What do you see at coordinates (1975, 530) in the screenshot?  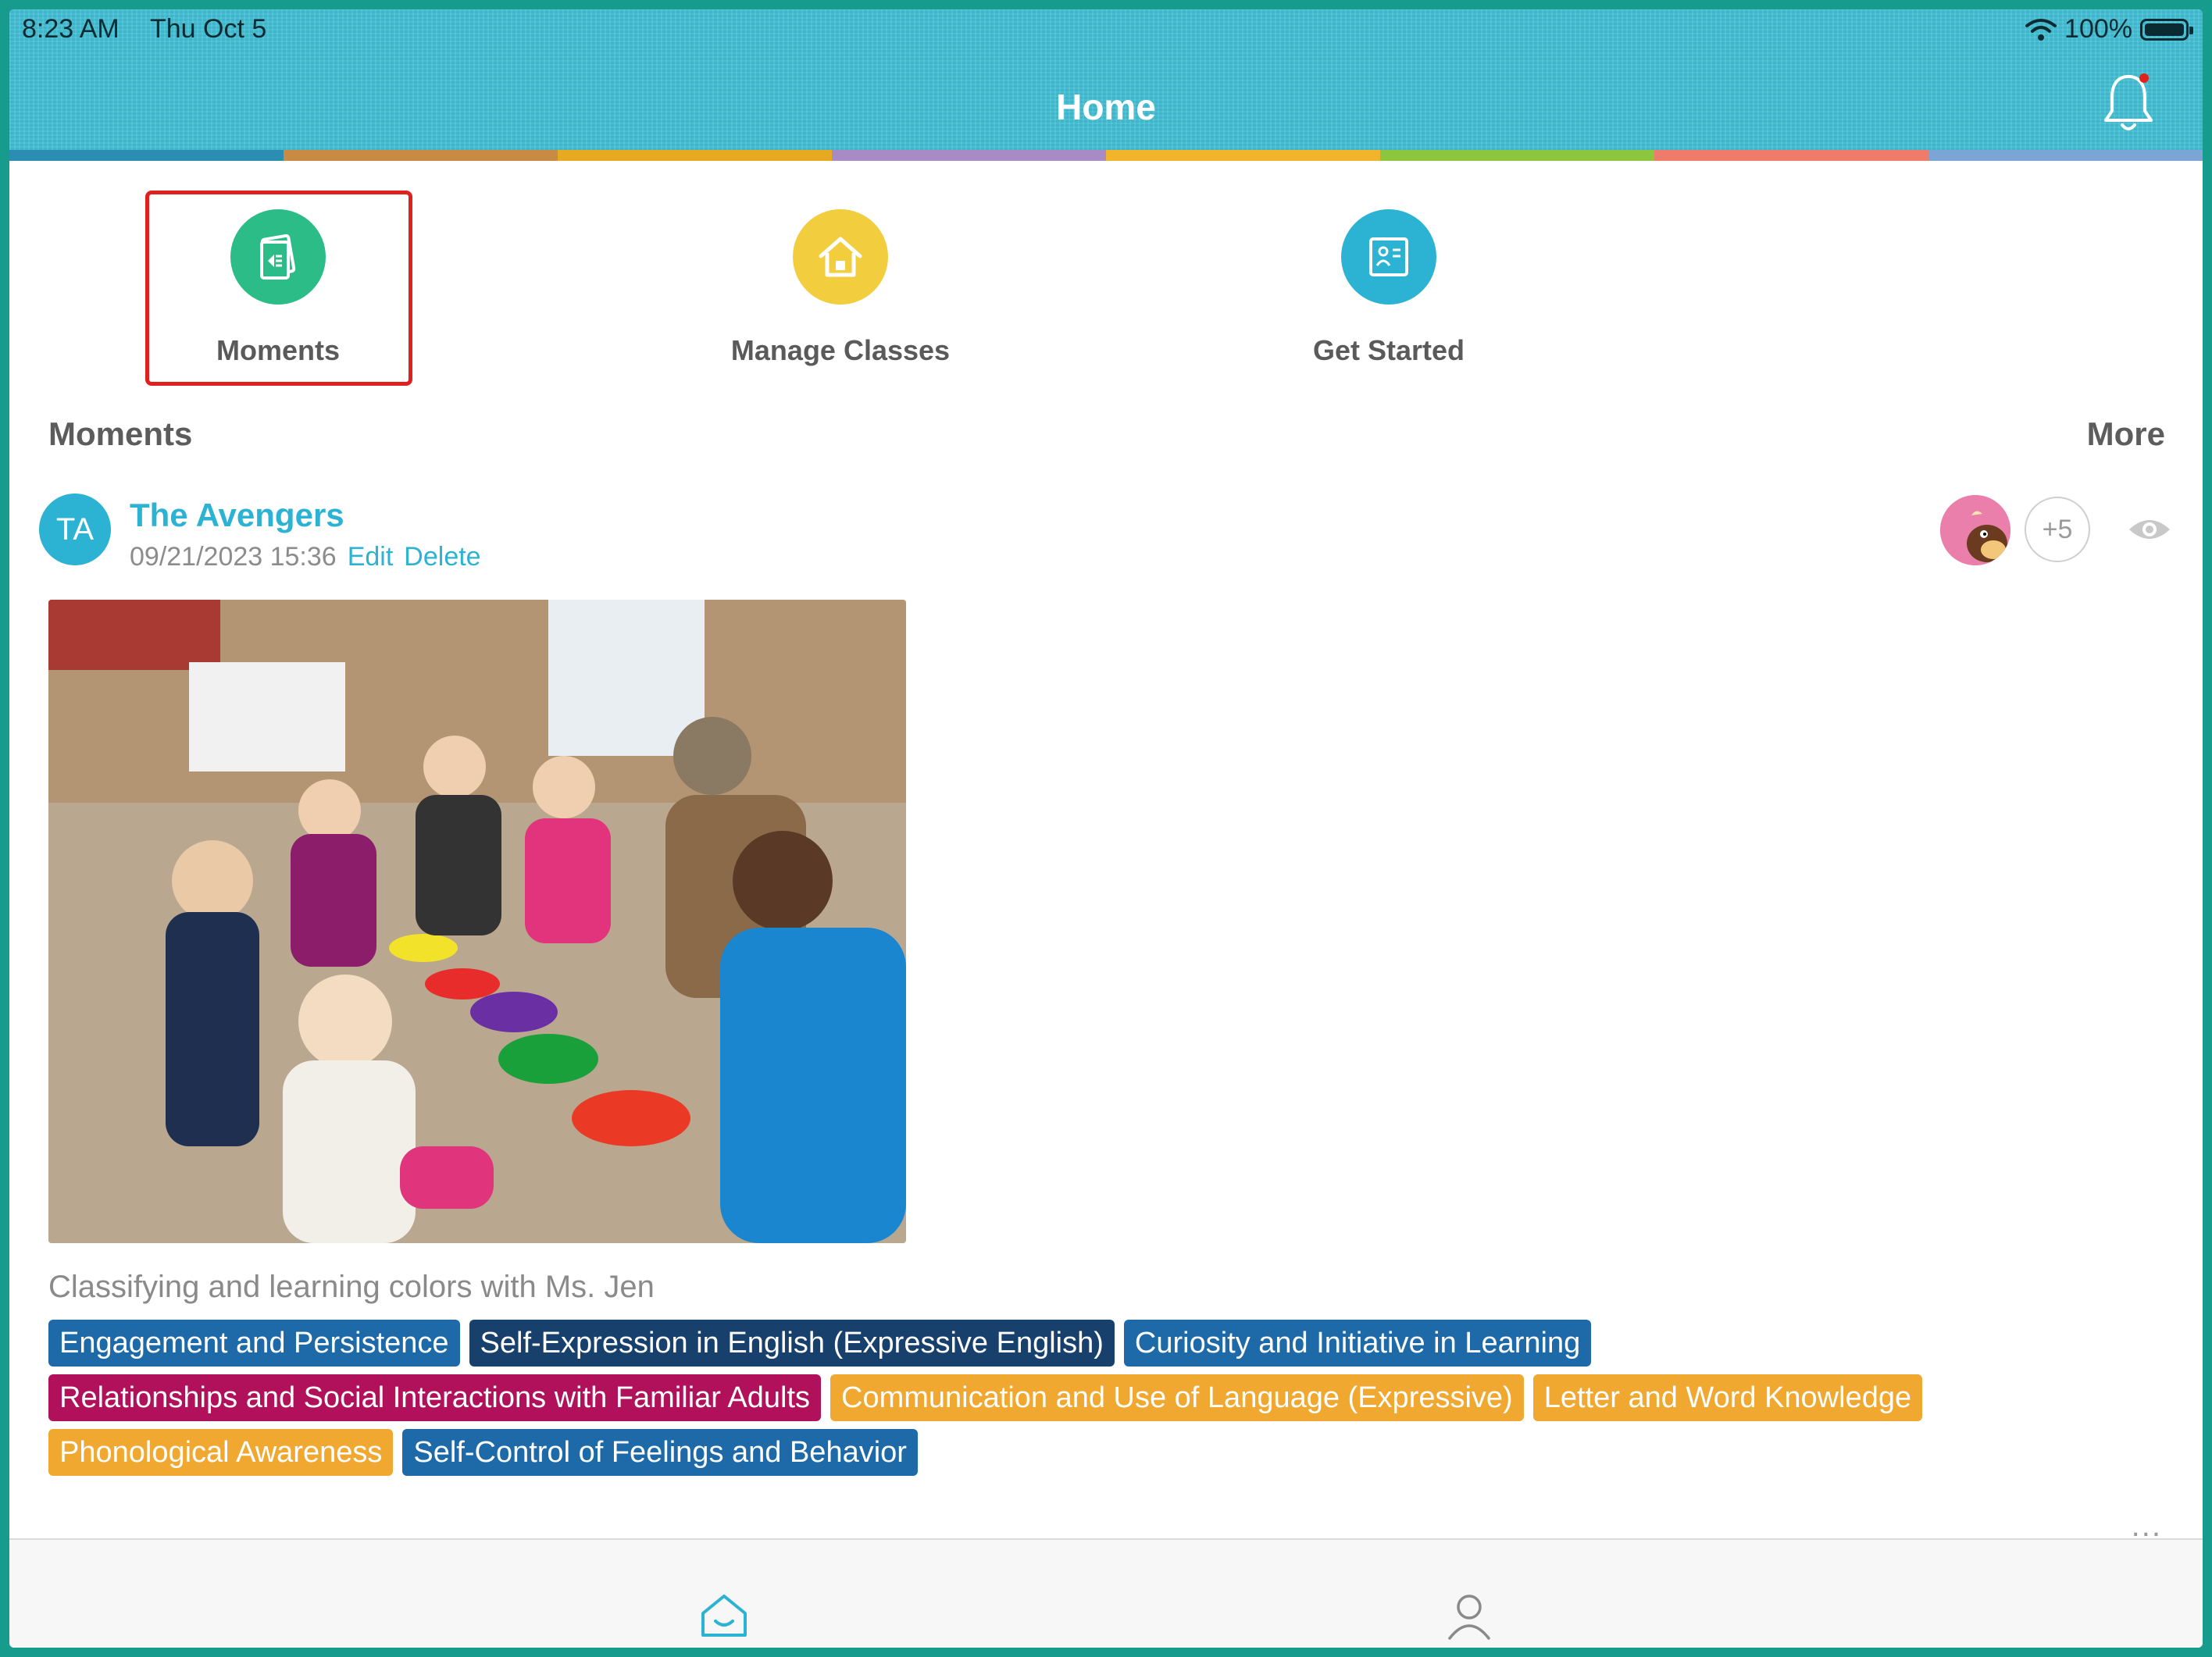 I see `child-avatar` at bounding box center [1975, 530].